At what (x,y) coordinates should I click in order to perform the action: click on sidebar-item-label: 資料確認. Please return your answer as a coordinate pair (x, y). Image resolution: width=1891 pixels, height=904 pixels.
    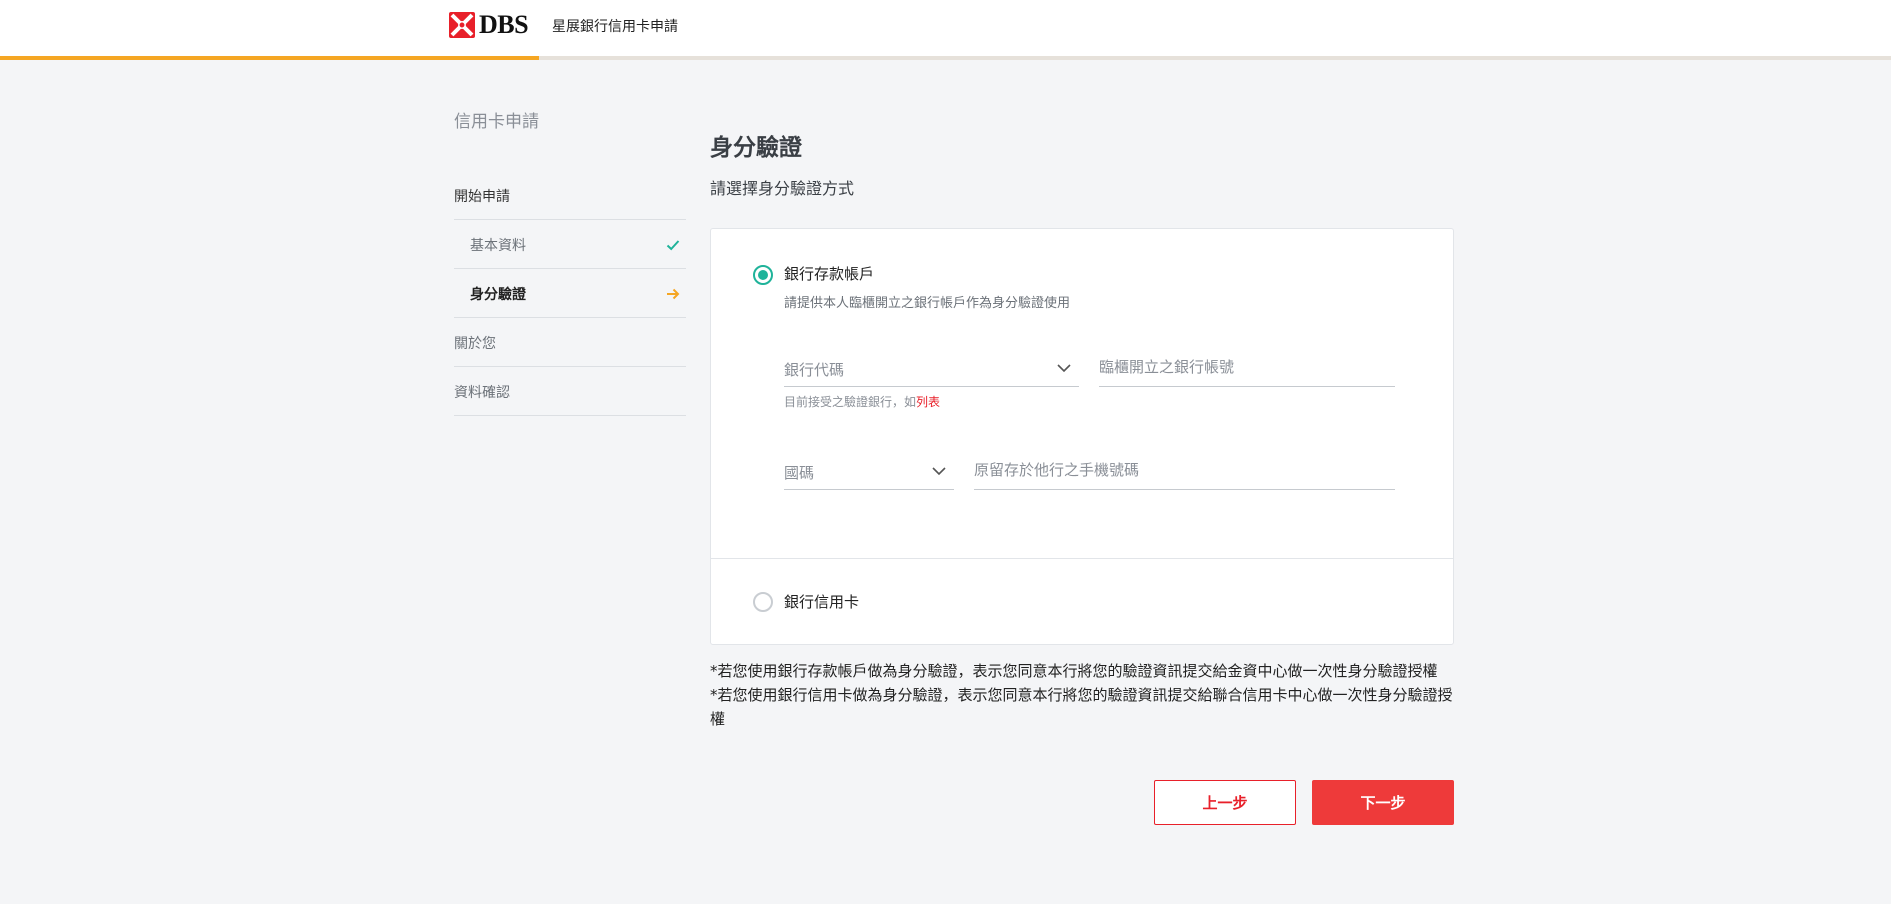
    Looking at the image, I should click on (482, 392).